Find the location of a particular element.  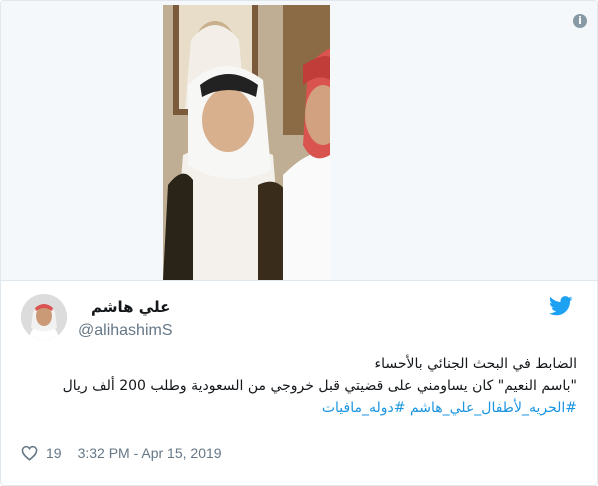

tweet-header: علي هاشم @alihashimS is located at coordinates (301, 319).